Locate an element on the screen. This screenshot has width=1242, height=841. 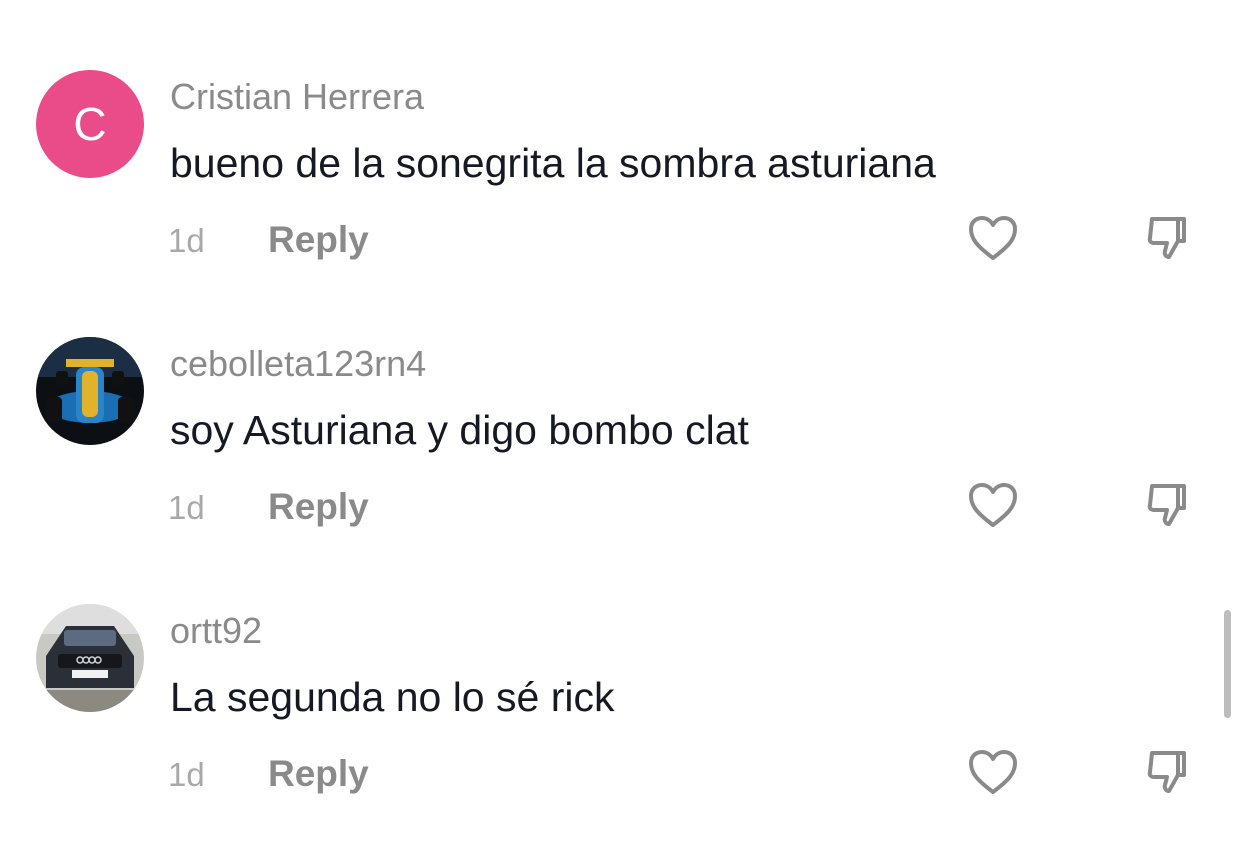
race-car-avatar-image is located at coordinates (90, 391).